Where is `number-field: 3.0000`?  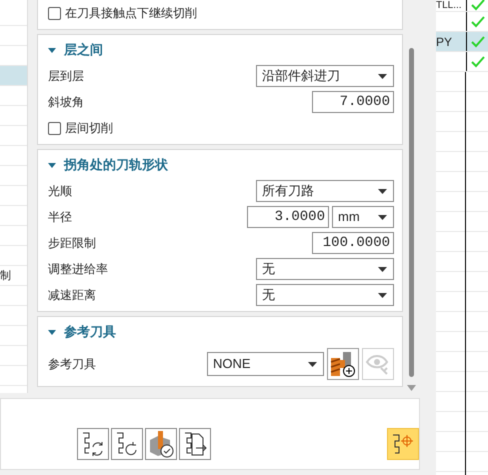 number-field: 3.0000 is located at coordinates (288, 217).